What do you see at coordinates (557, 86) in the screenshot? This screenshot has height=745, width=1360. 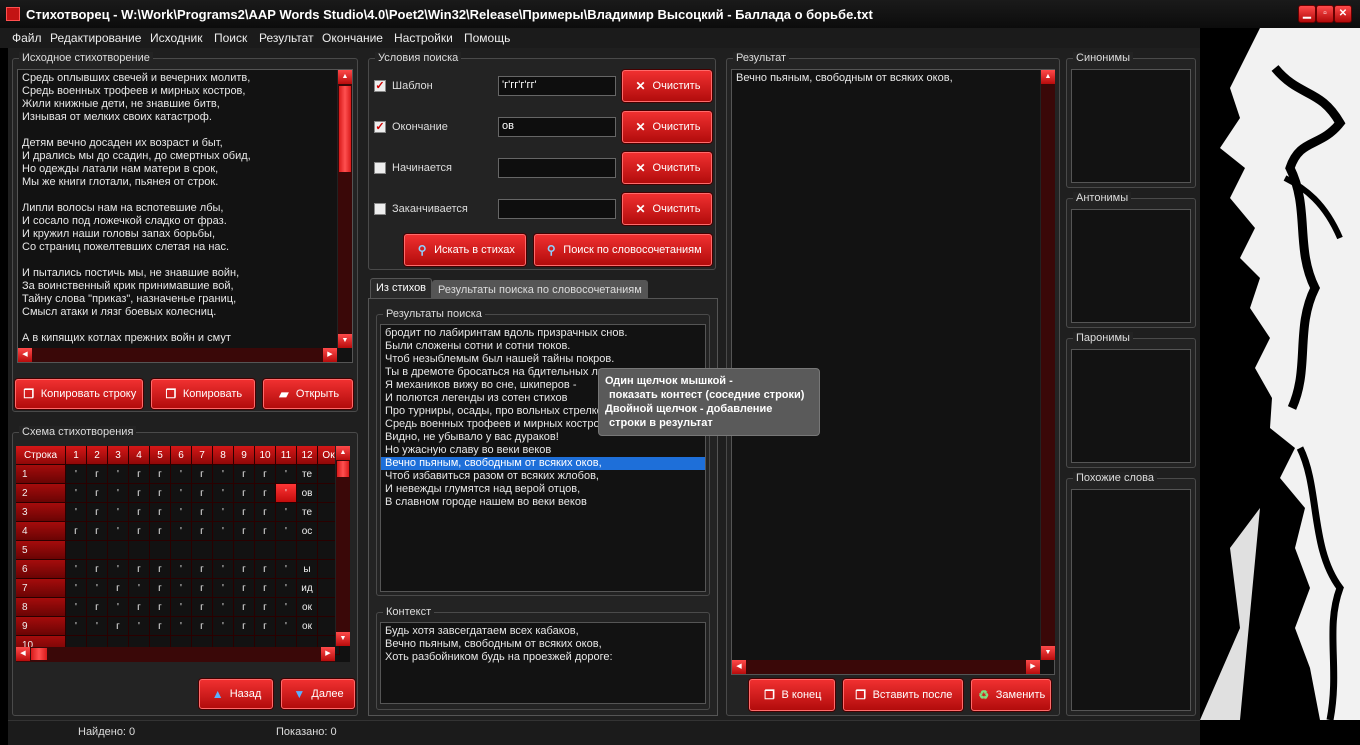 I see `condition-input: 'г'гг'г'гг'` at bounding box center [557, 86].